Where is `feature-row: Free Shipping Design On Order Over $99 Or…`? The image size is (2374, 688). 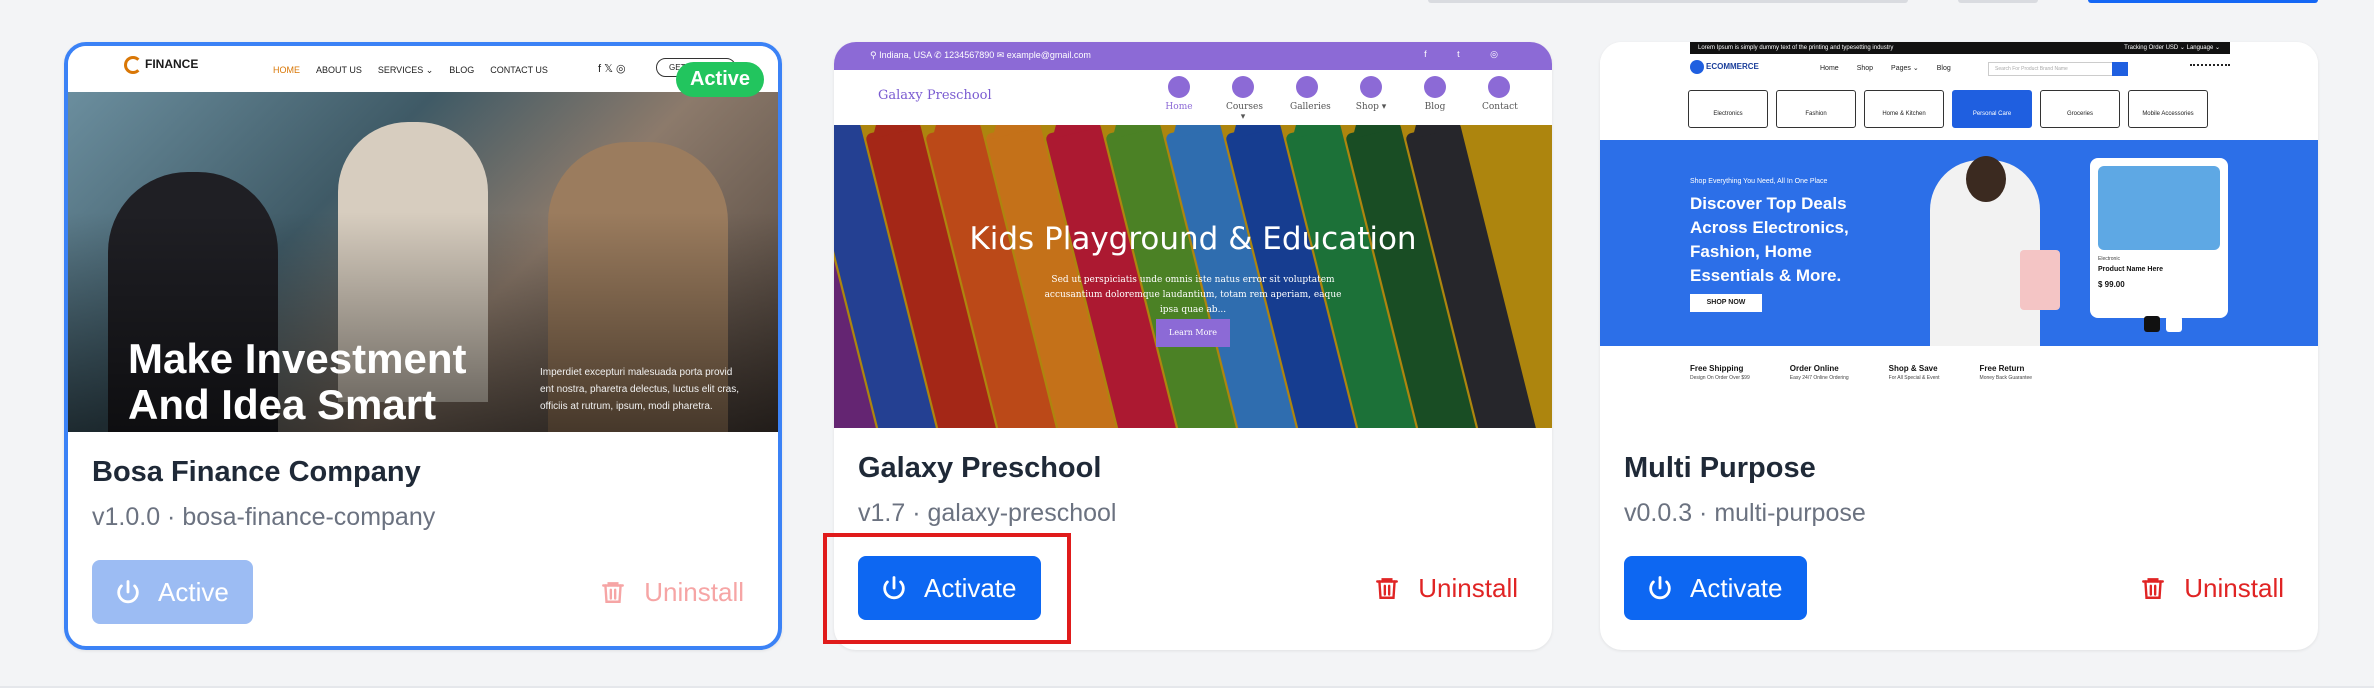 feature-row: Free Shipping Design On Order Over $99 Or… is located at coordinates (1861, 372).